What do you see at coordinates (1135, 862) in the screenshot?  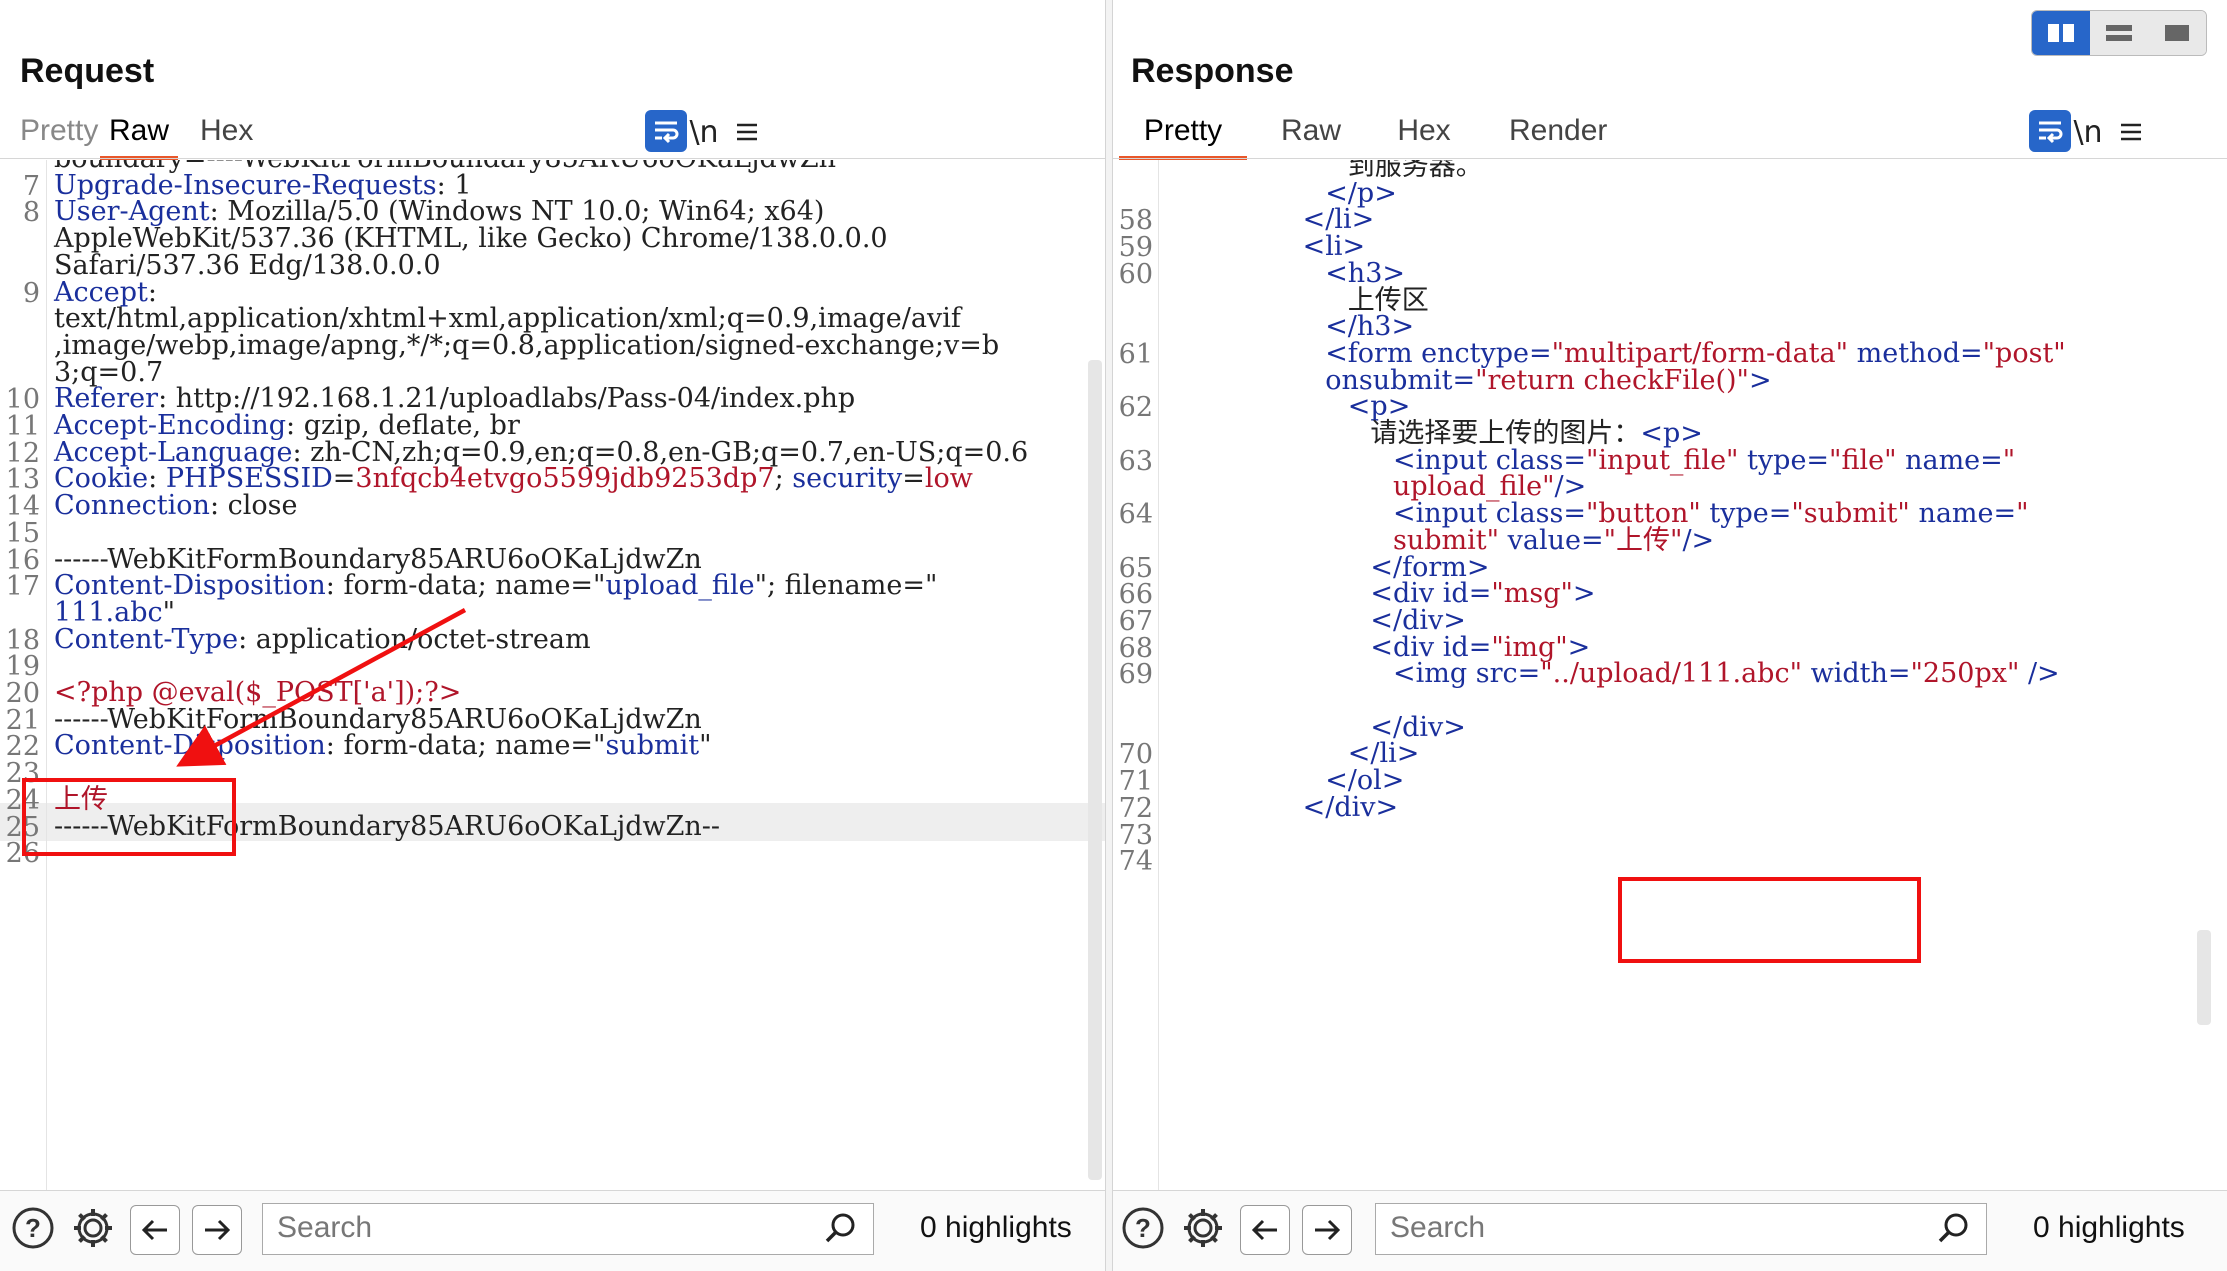 I see `response-line-number: 74` at bounding box center [1135, 862].